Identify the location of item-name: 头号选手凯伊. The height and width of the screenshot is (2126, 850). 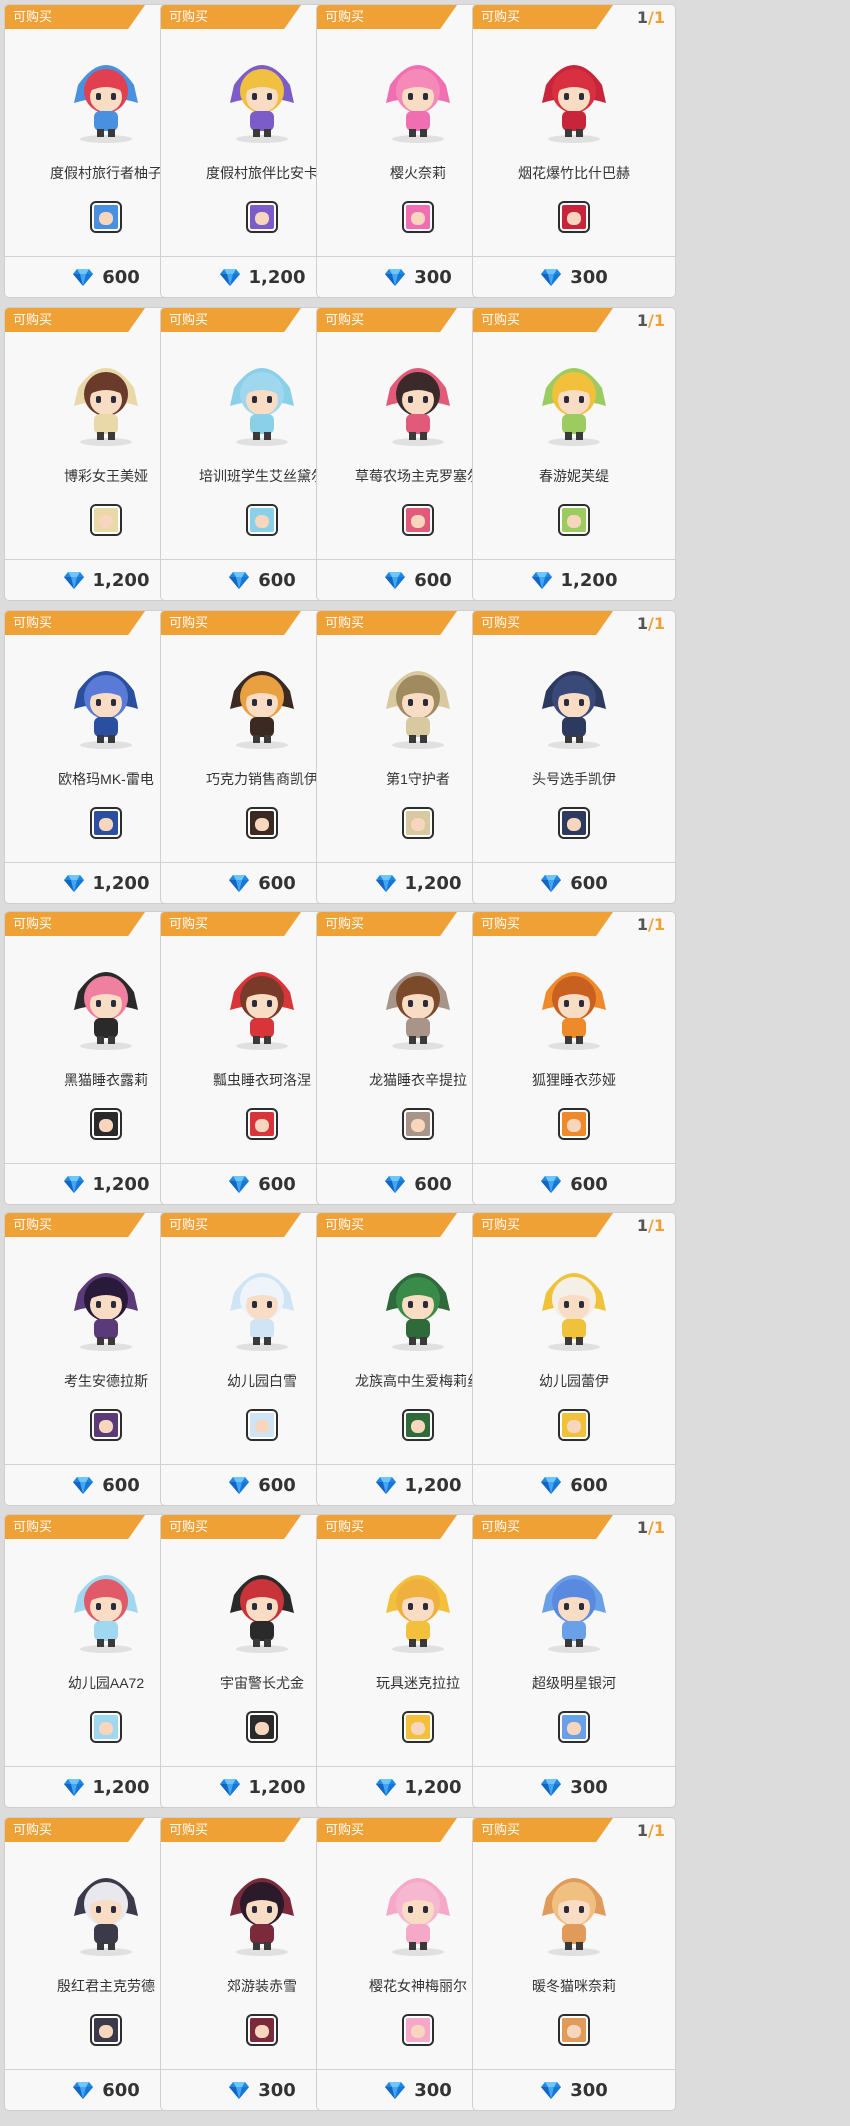
(574, 779).